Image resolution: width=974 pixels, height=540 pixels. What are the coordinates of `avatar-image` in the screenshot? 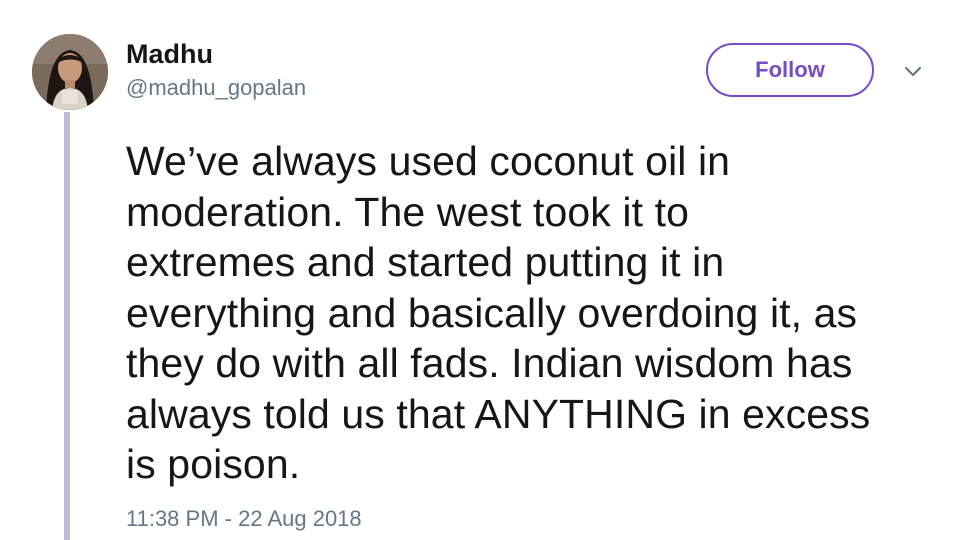 It's located at (70, 72).